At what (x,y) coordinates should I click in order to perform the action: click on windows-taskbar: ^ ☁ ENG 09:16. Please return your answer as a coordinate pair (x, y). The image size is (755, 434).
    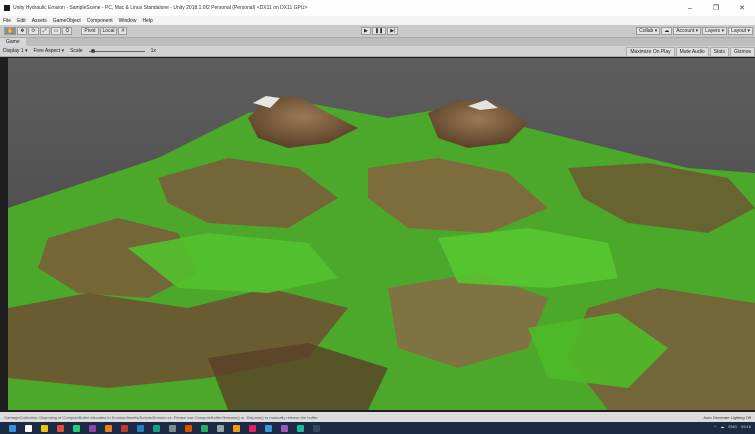
    Looking at the image, I should click on (377, 428).